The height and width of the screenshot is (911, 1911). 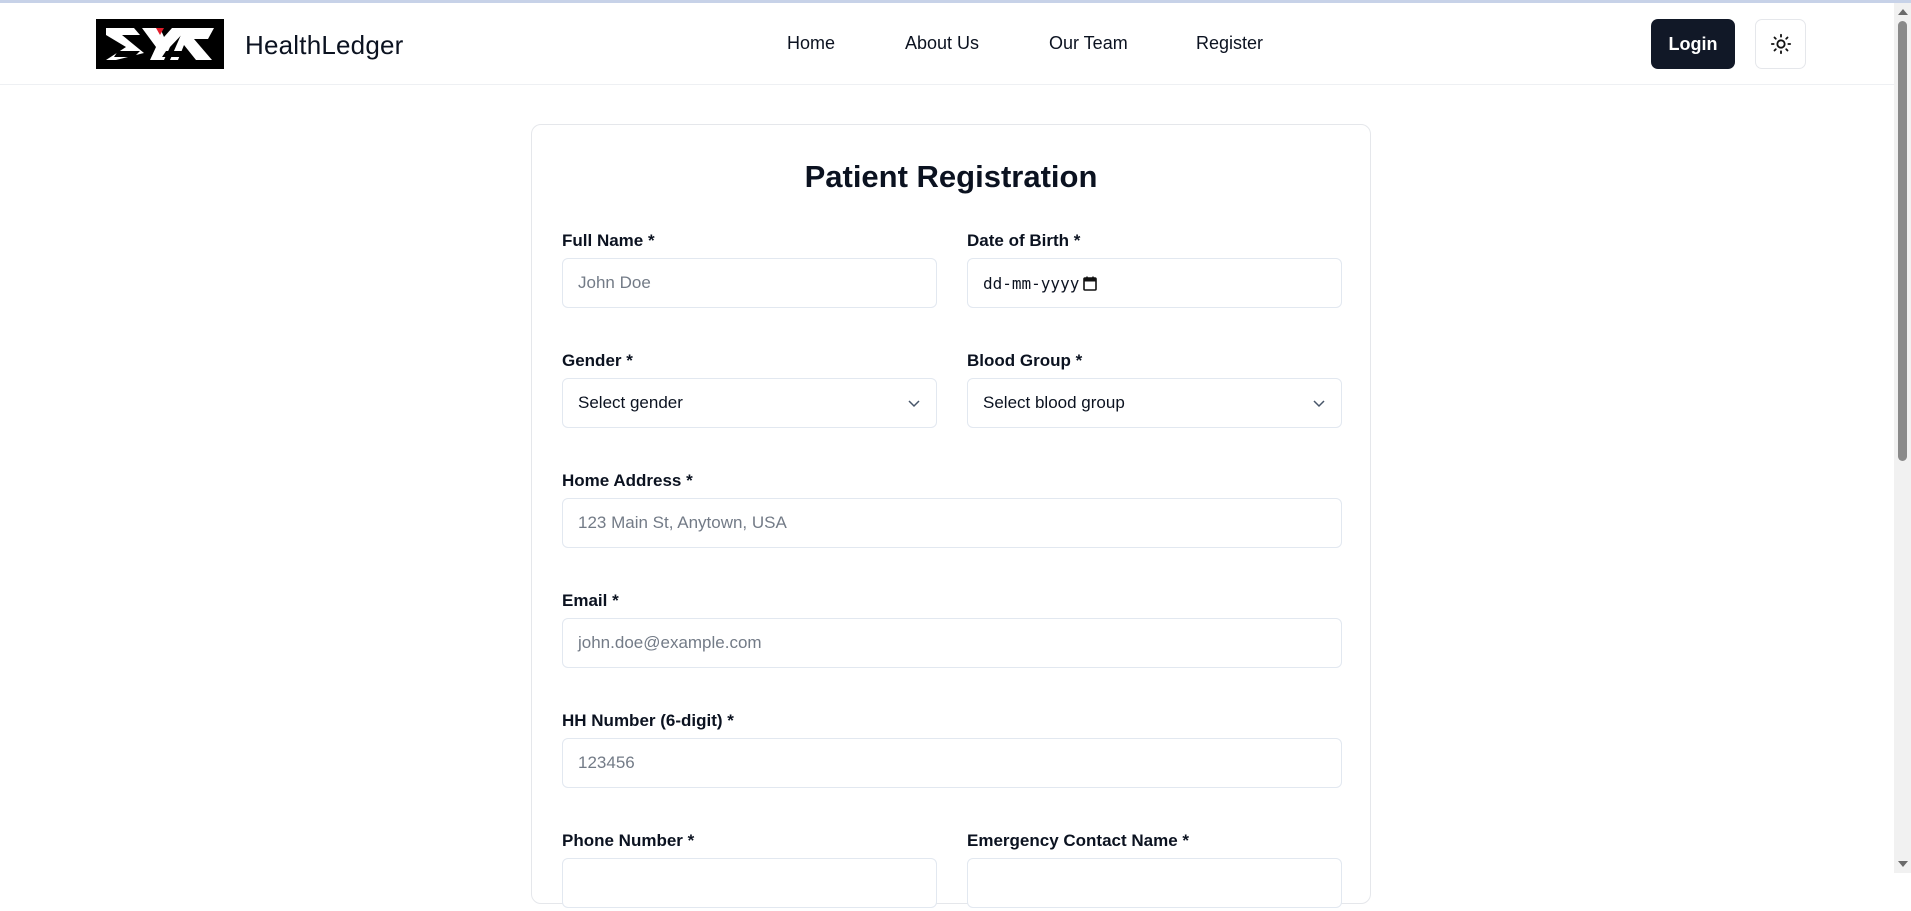 I want to click on phone-field: Phone Number *, so click(x=749, y=871).